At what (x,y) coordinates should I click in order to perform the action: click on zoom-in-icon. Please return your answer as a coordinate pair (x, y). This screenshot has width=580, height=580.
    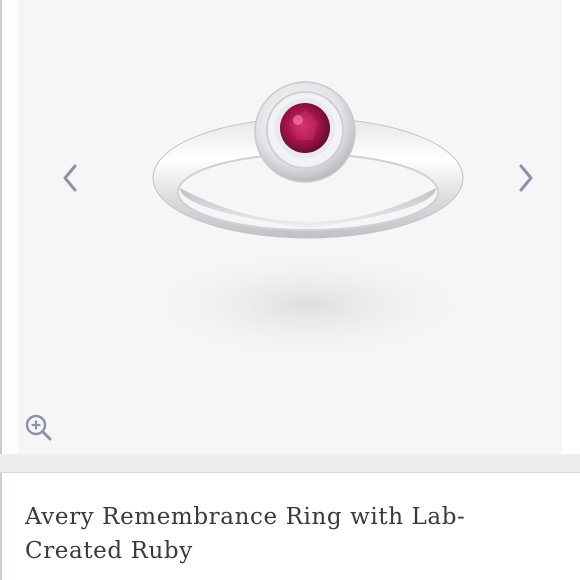
    Looking at the image, I should click on (39, 428).